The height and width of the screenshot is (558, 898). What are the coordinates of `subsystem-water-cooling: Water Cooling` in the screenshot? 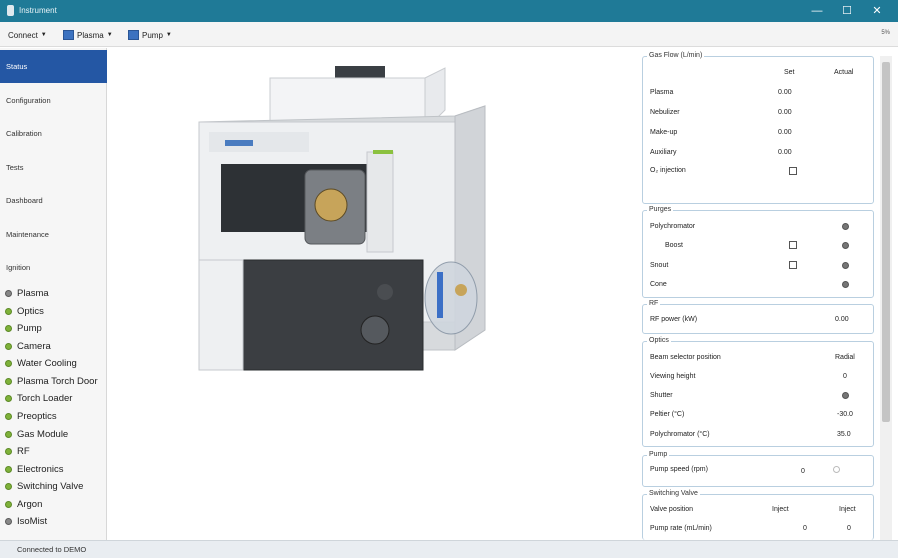 It's located at (41, 363).